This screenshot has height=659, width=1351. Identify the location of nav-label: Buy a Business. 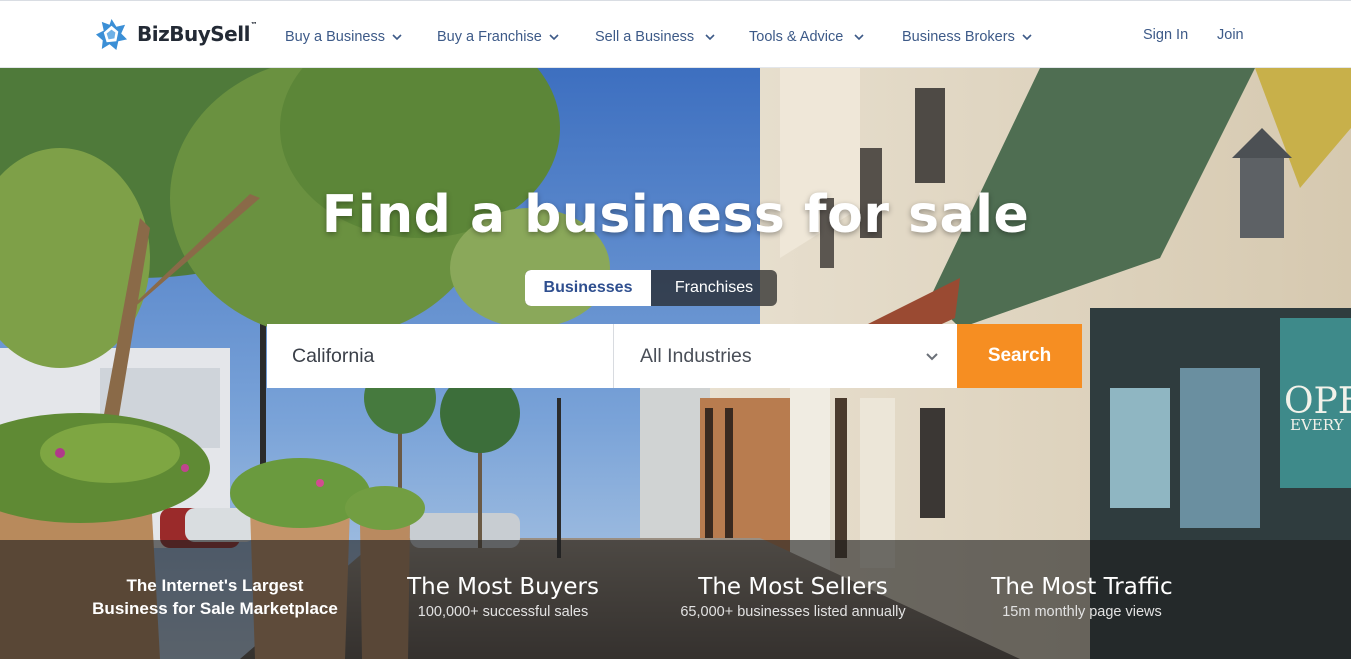
(335, 37).